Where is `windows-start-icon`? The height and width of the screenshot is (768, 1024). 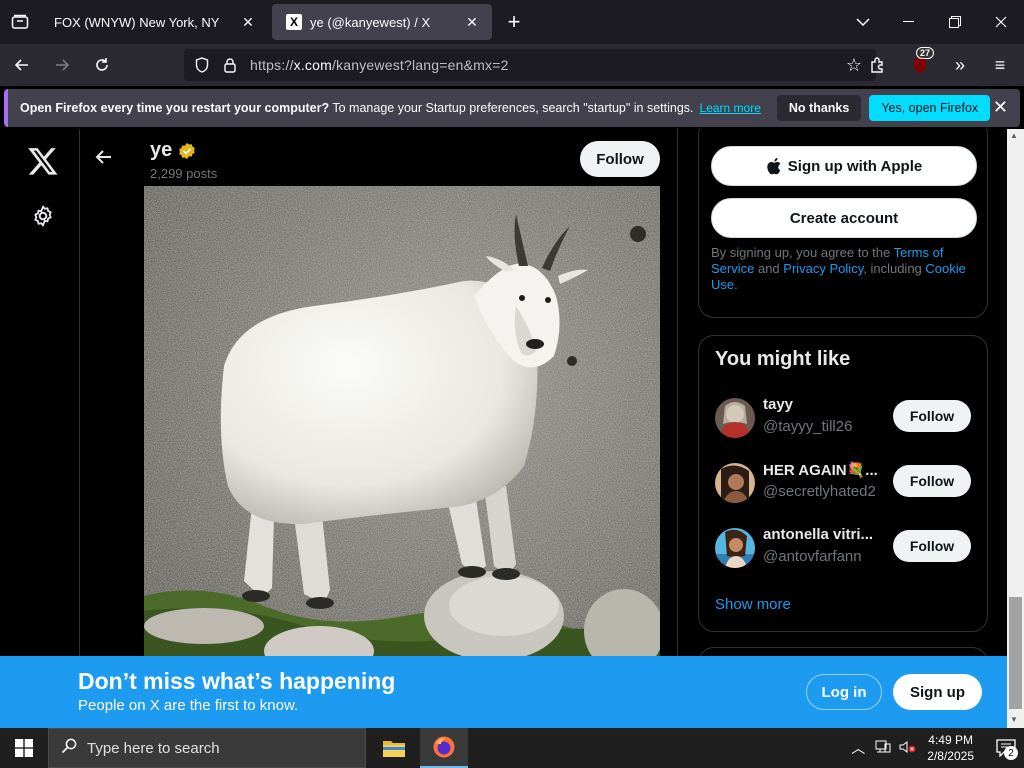 windows-start-icon is located at coordinates (24, 748).